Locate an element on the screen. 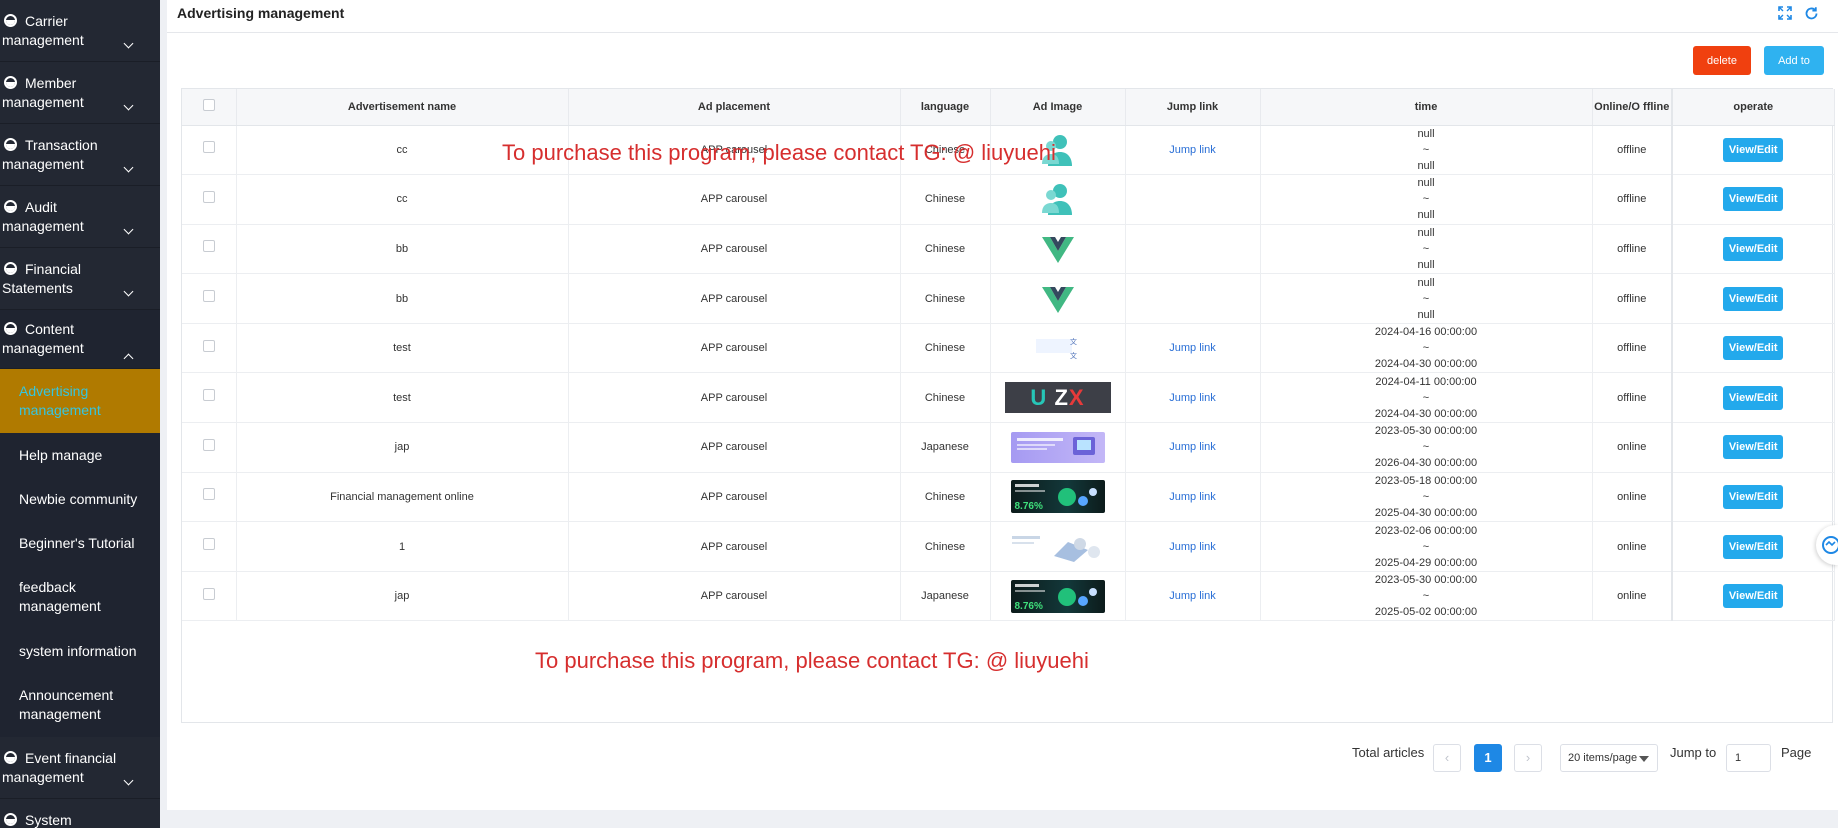 This screenshot has width=1838, height=828. uzx-banner: U ZX is located at coordinates (1057, 398).